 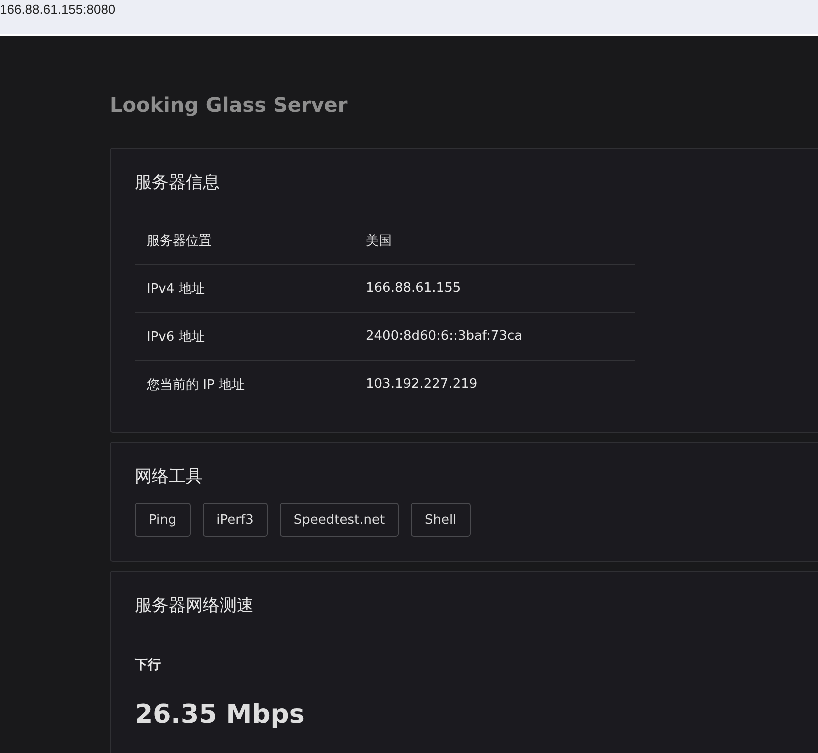 What do you see at coordinates (340, 520) in the screenshot?
I see `tool-button: Speedtest.net` at bounding box center [340, 520].